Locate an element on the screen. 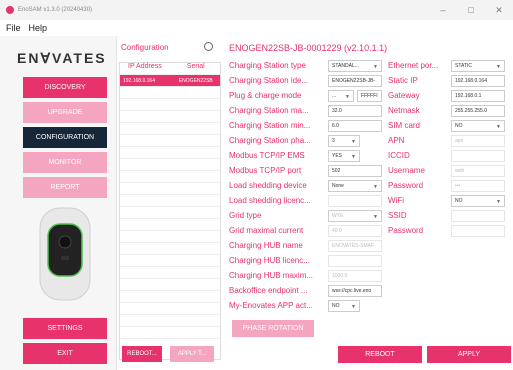 The height and width of the screenshot is (370, 513). device-title: ENOGEN22SB-JB-0001229 (v2.10.1.1) is located at coordinates (308, 48).